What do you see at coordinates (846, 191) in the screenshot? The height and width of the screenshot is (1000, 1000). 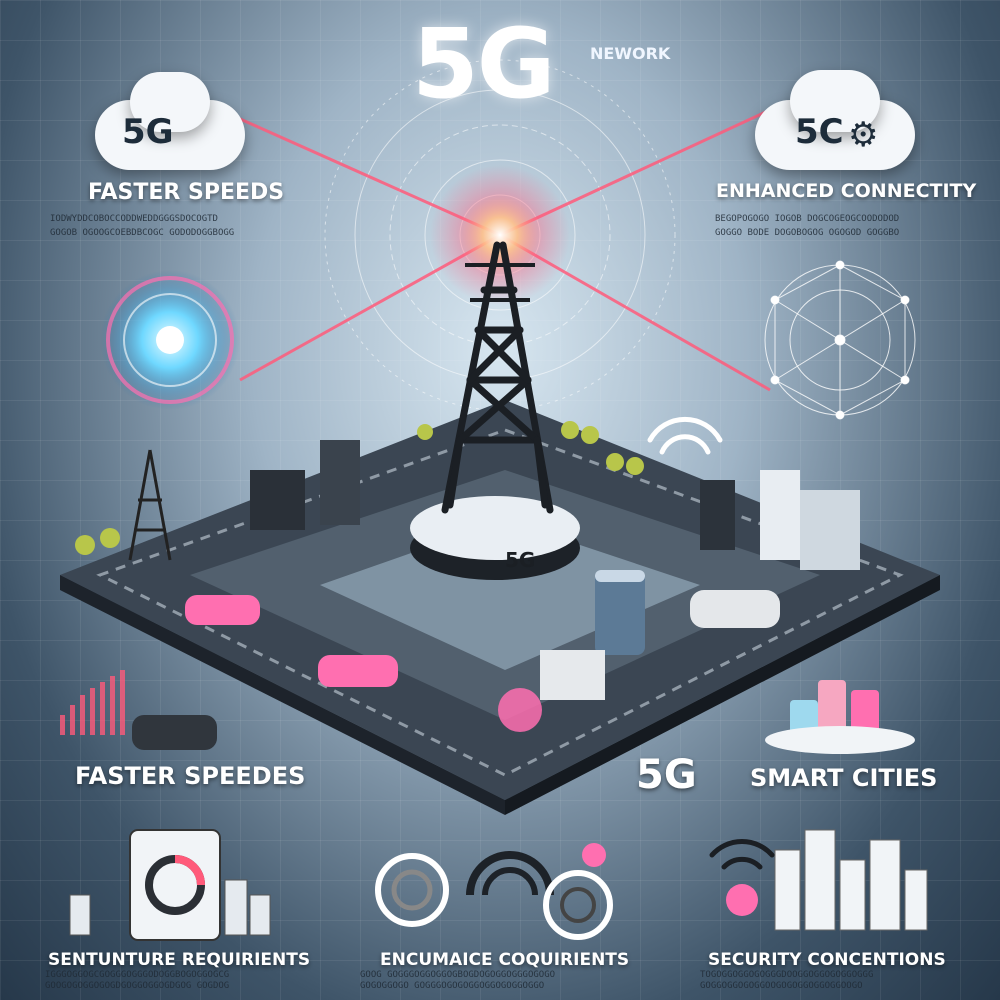 I see `heading-top-right: ENHANCED CONNECTITY` at bounding box center [846, 191].